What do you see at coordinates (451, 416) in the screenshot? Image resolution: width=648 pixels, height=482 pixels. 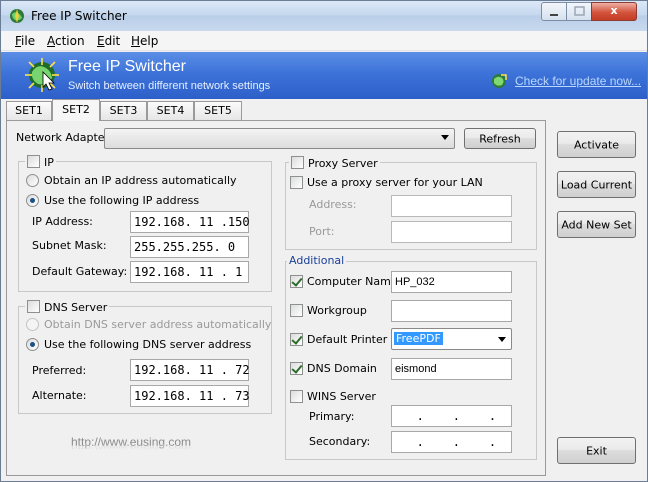 I see `wins-primary-field: . . .` at bounding box center [451, 416].